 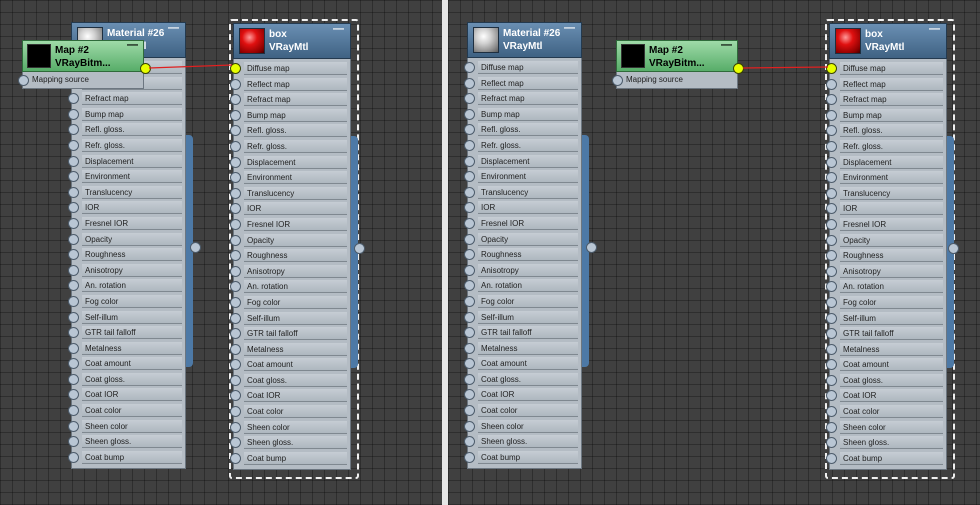 I want to click on map-2-mapping-source-slot: Mapping source, so click(x=675, y=80).